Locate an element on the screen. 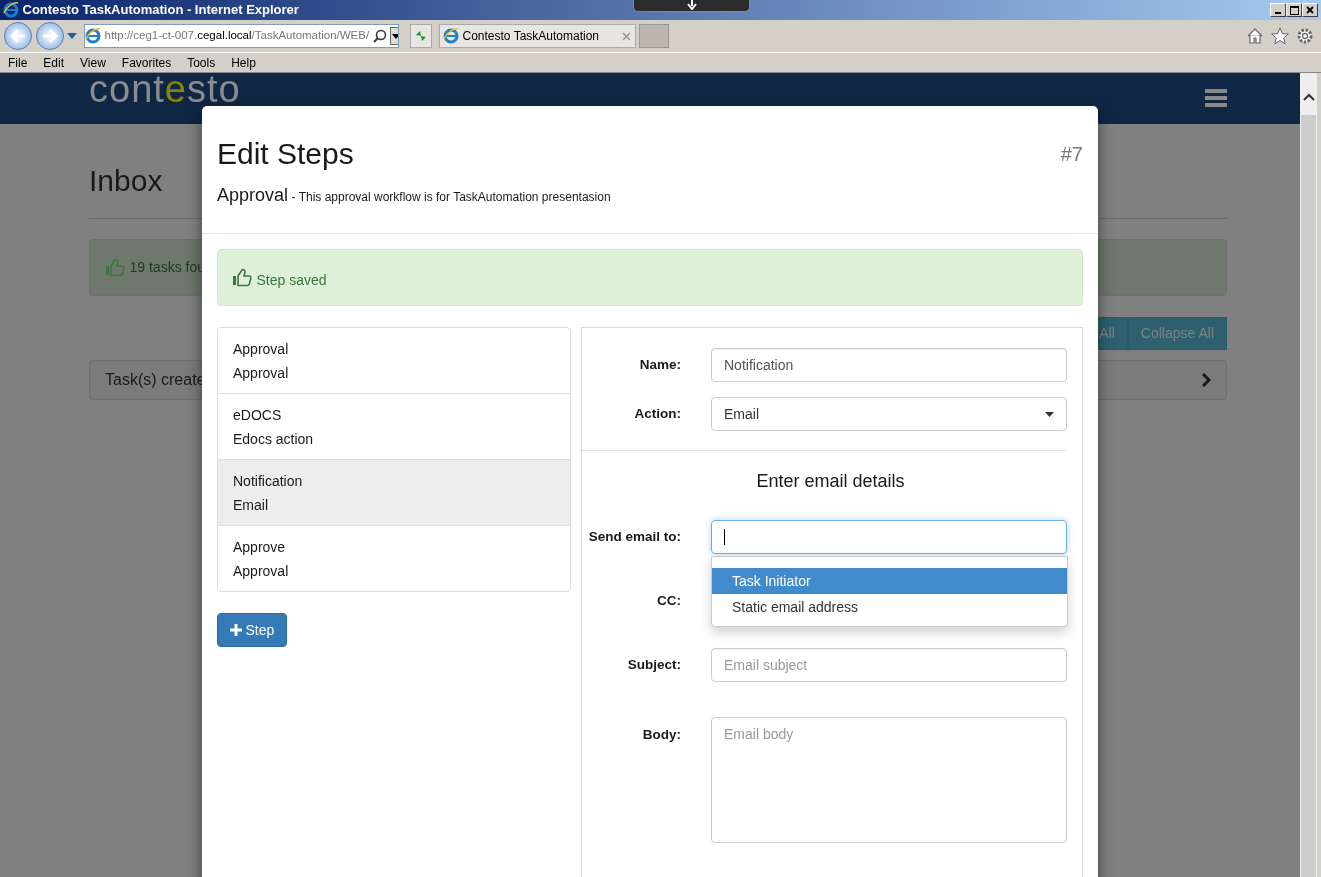 The image size is (1321, 877). step-action: Email is located at coordinates (251, 505).